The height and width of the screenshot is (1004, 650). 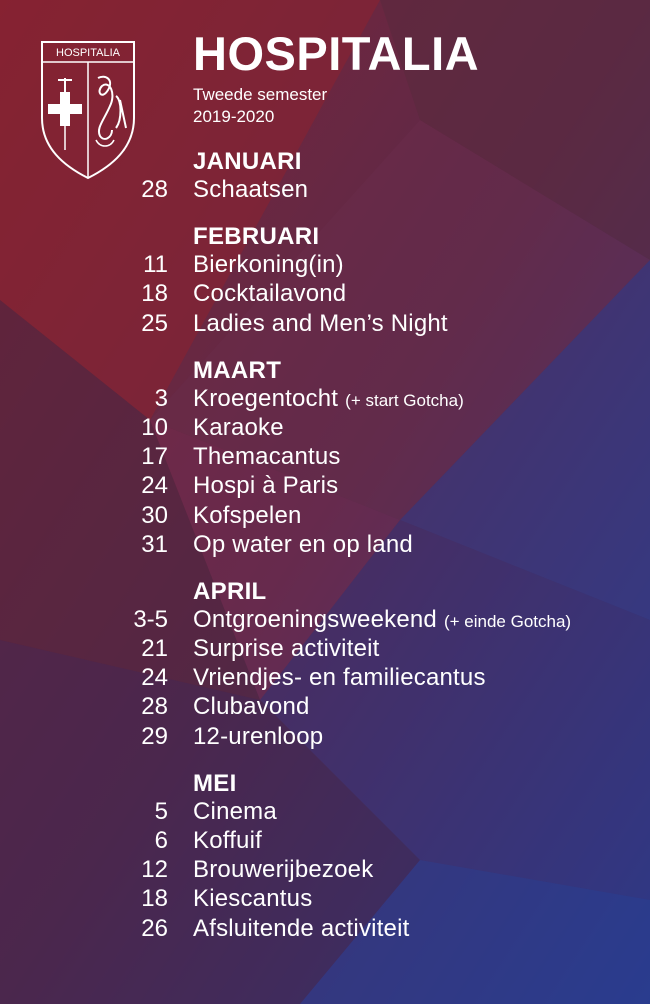 I want to click on year-label: 2019-2020, so click(x=234, y=117).